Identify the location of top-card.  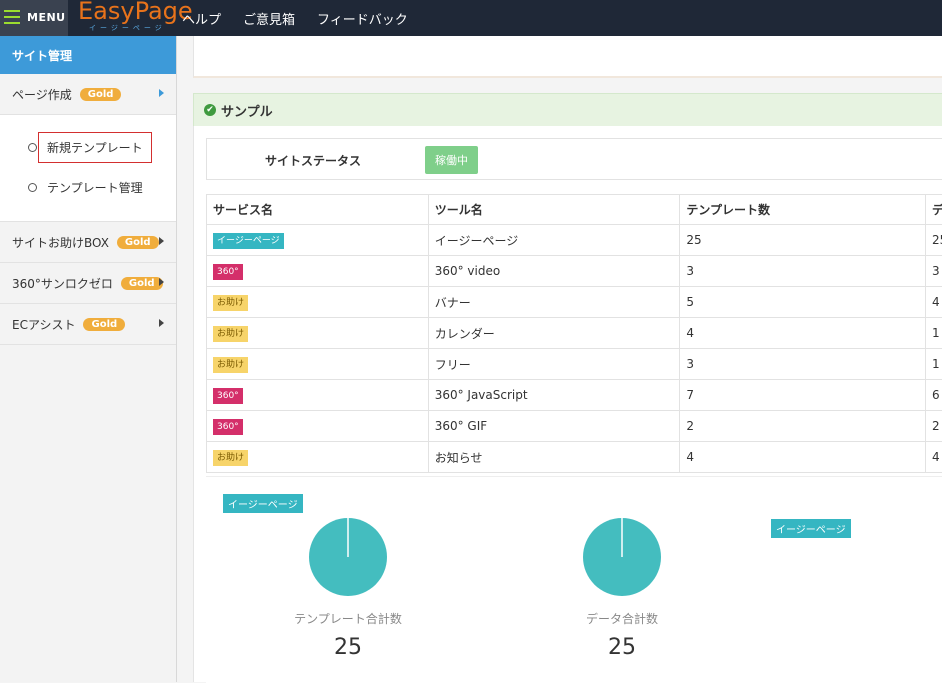
(567, 57).